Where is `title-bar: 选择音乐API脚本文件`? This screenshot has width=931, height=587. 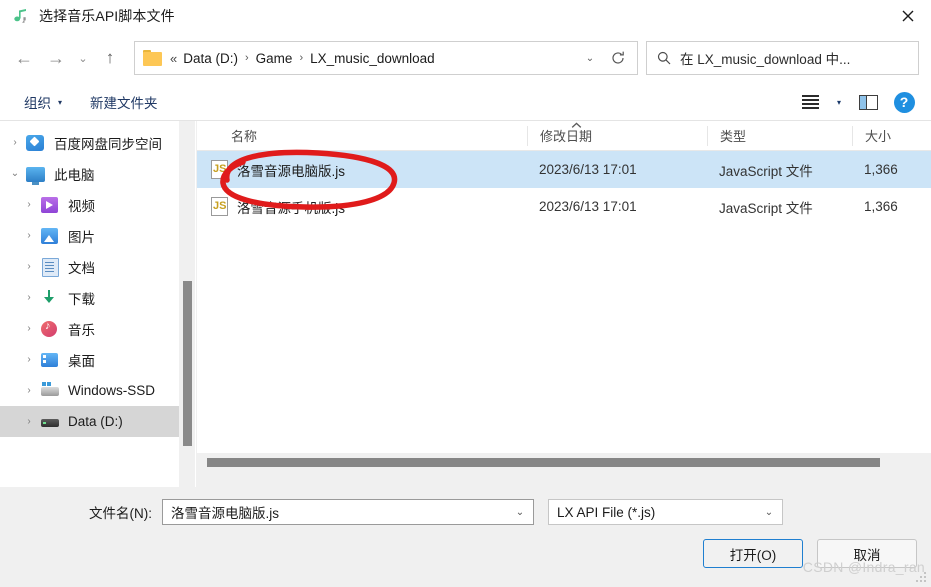
title-bar: 选择音乐API脚本文件 is located at coordinates (465, 16).